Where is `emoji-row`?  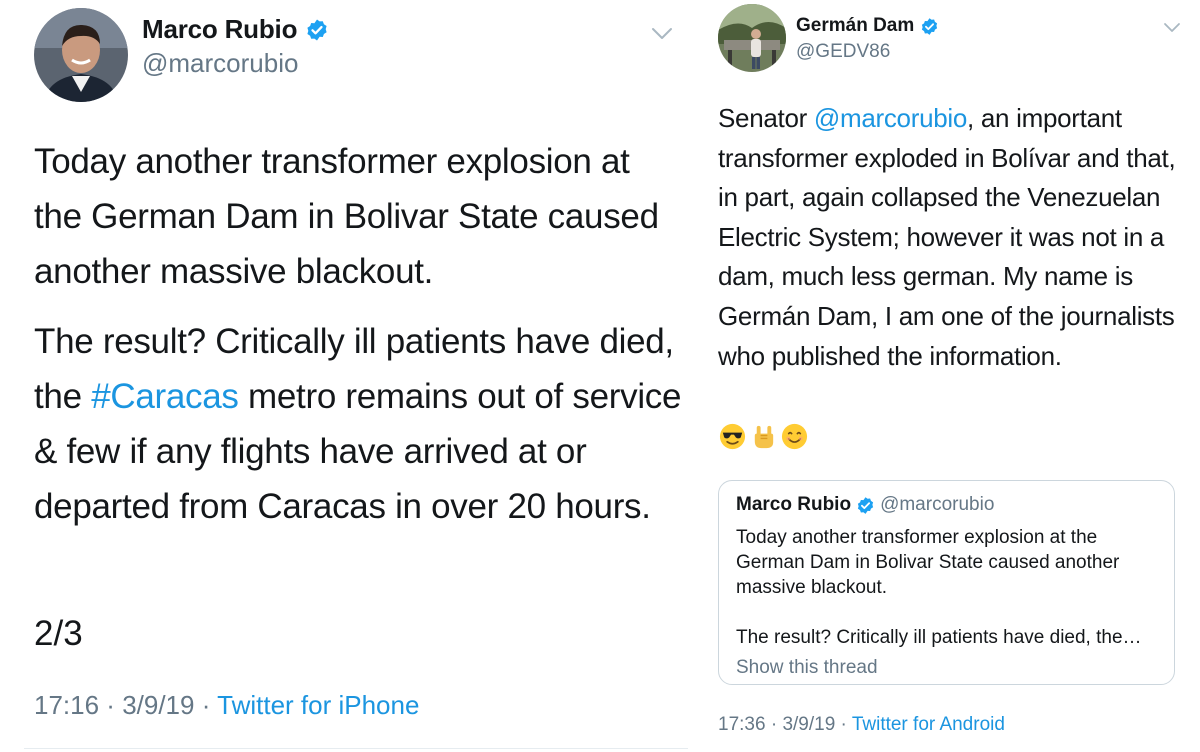
emoji-row is located at coordinates (763, 436).